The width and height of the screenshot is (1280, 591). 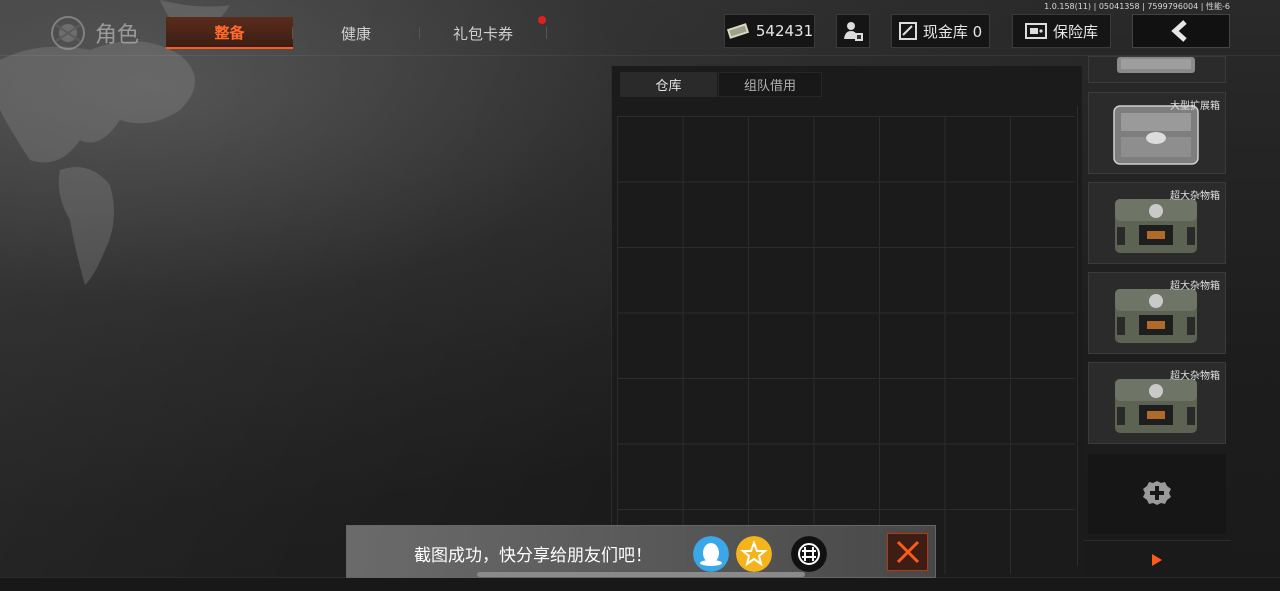 I want to click on tab-equipment-label: 整备, so click(x=229, y=32).